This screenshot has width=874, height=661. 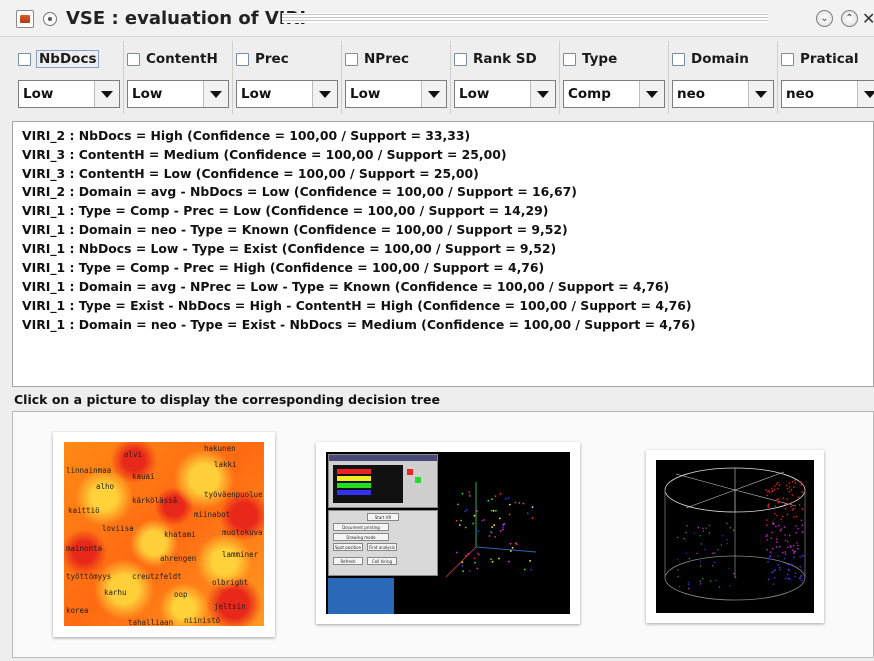 What do you see at coordinates (505, 59) in the screenshot?
I see `filter-label: Rank SD` at bounding box center [505, 59].